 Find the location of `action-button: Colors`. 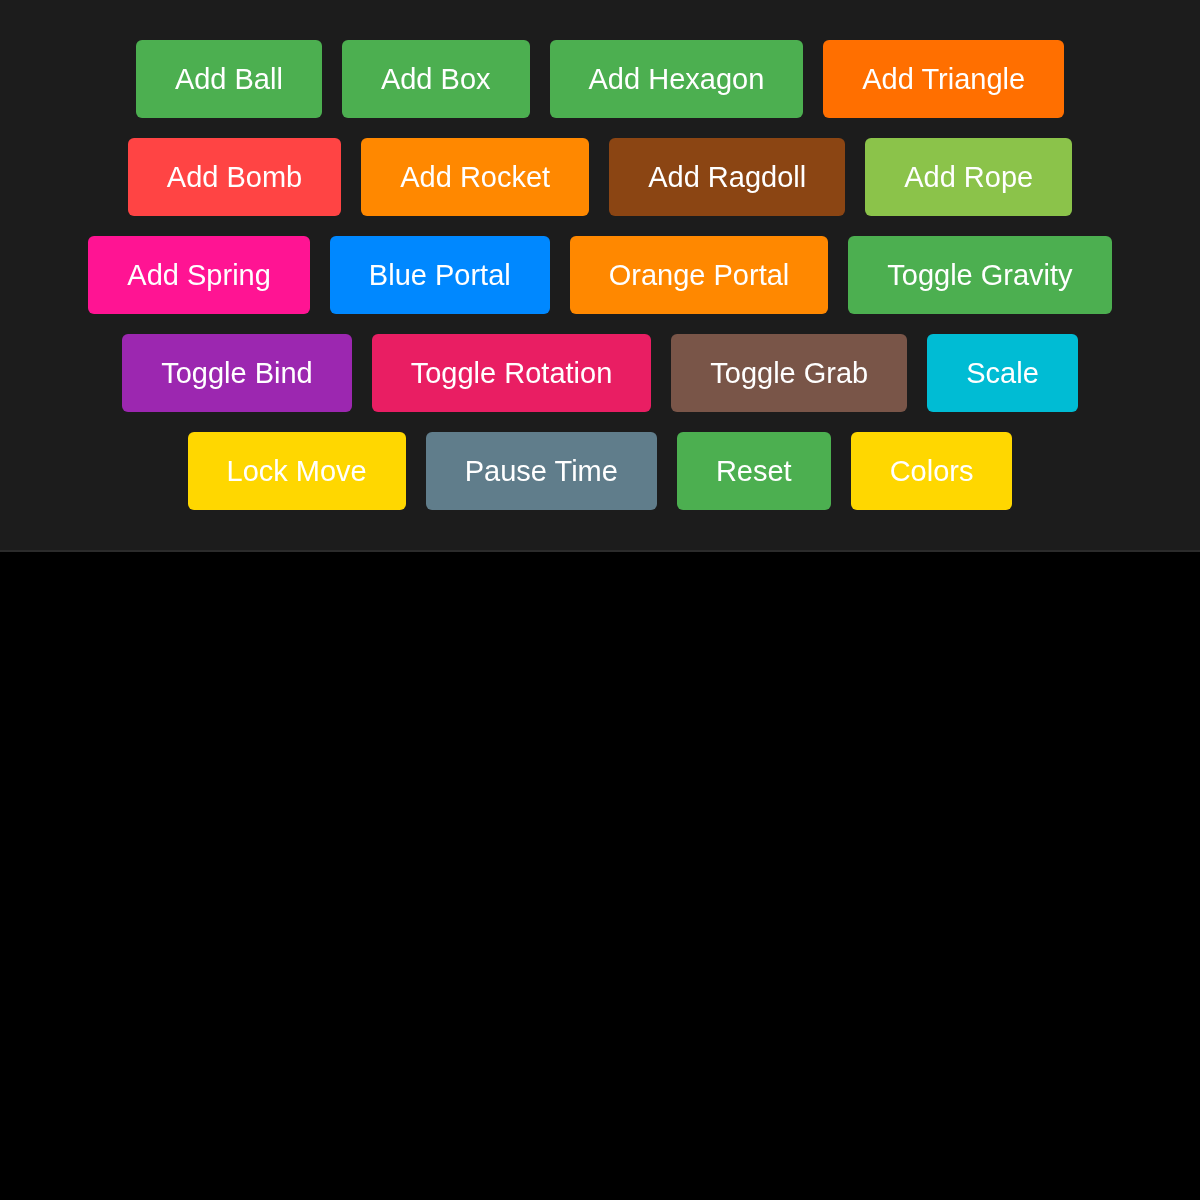

action-button: Colors is located at coordinates (931, 471).